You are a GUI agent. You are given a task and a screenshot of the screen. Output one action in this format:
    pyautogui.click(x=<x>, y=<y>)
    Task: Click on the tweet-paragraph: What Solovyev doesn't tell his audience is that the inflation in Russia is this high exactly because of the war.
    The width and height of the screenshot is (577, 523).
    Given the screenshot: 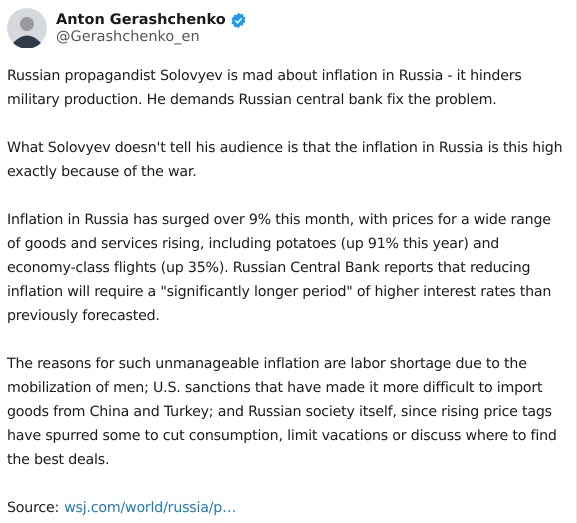 What is the action you would take?
    pyautogui.click(x=285, y=160)
    